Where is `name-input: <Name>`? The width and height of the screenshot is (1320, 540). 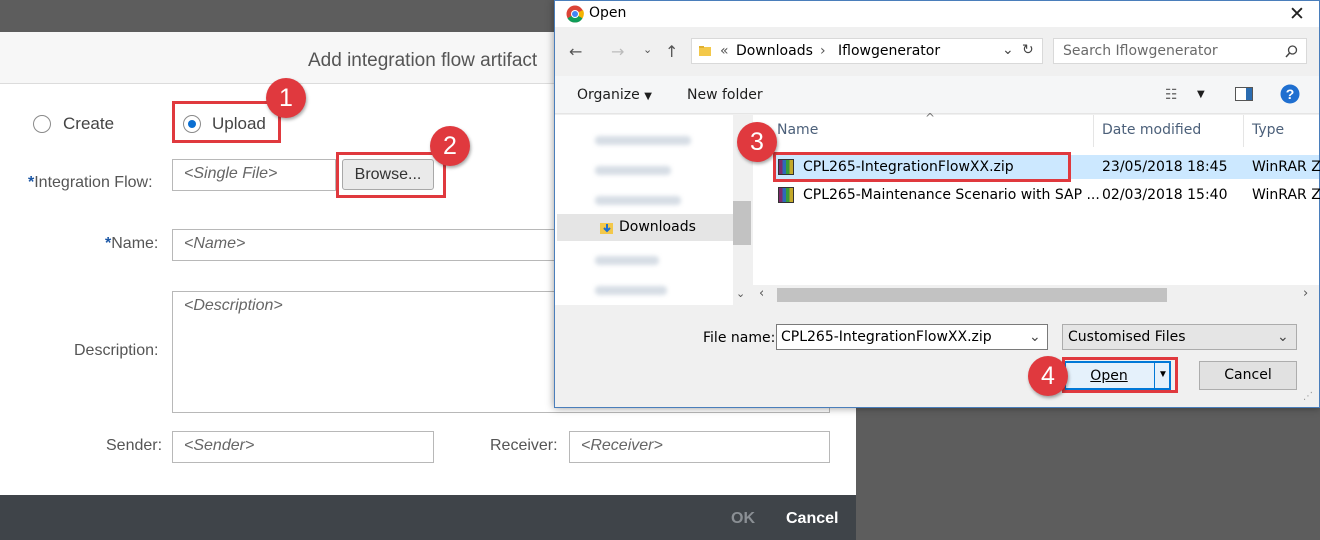 name-input: <Name> is located at coordinates (367, 245).